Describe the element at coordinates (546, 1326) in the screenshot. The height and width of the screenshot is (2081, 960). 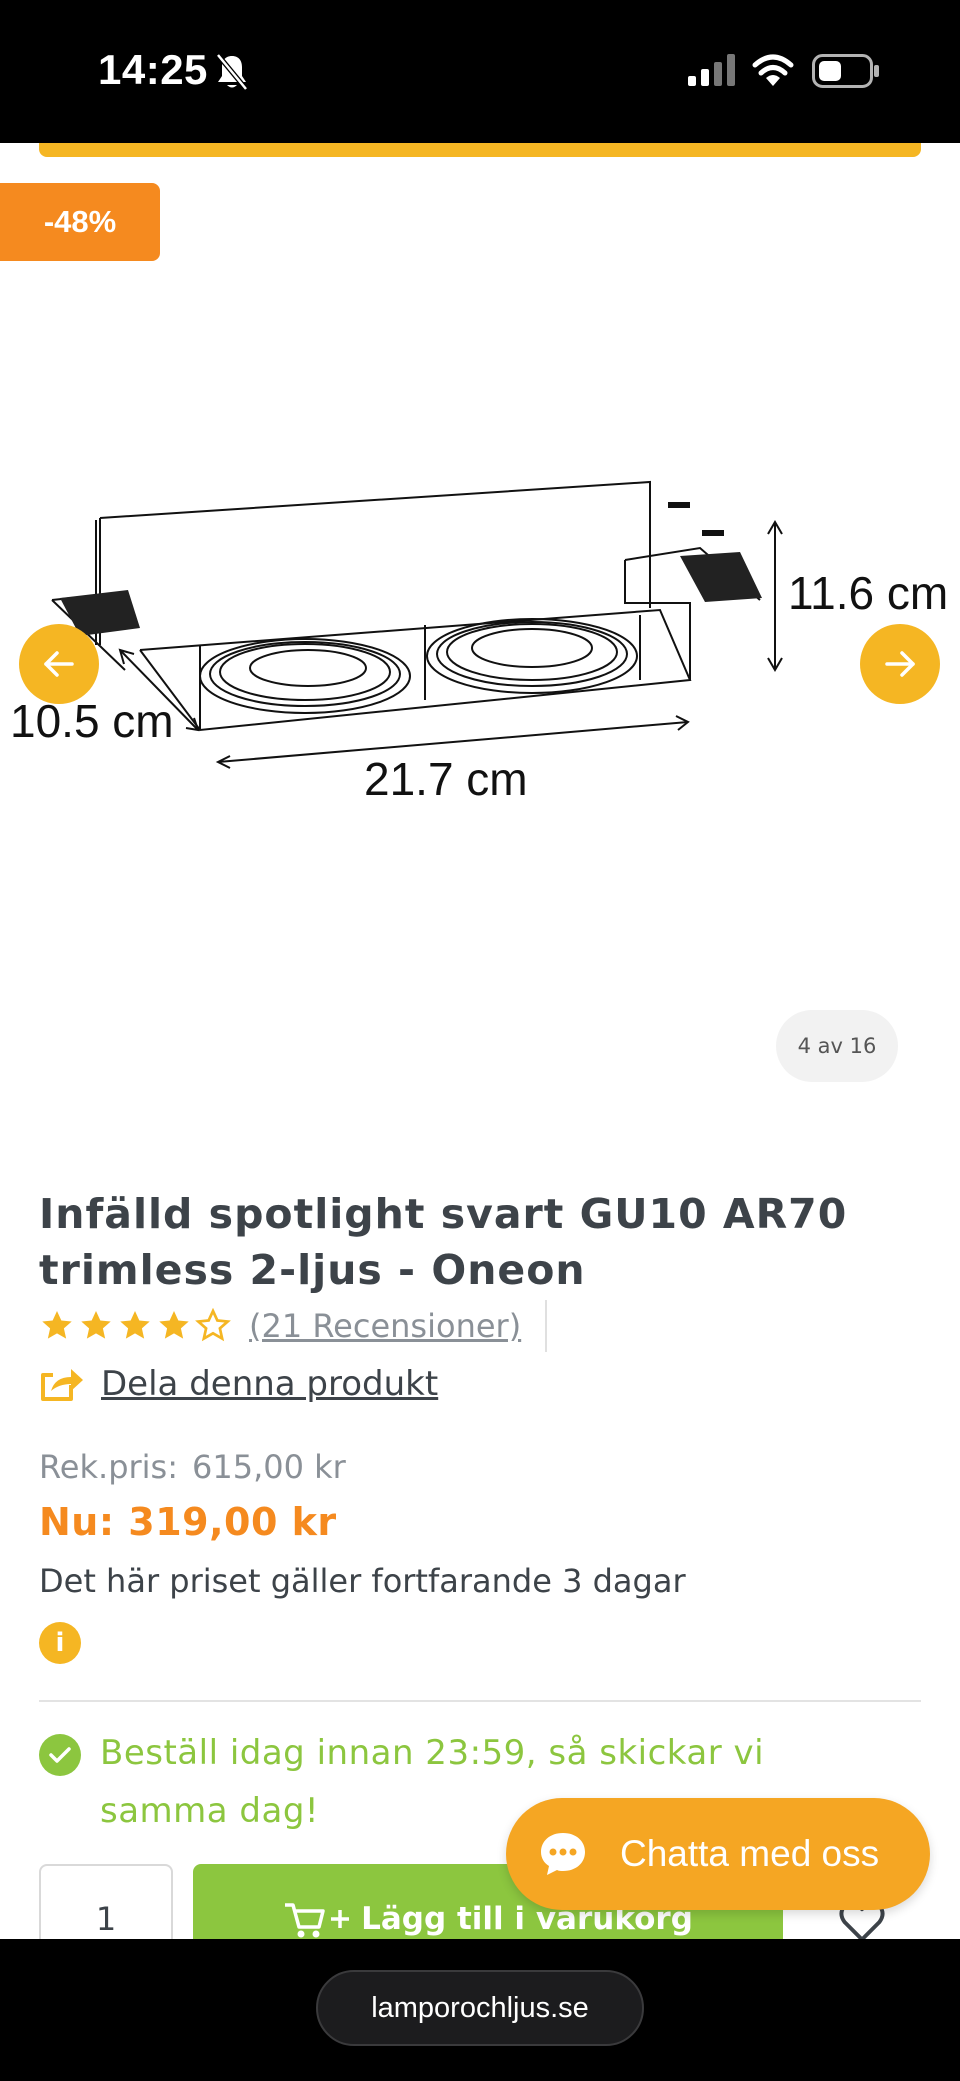
I see `rating-divider` at that location.